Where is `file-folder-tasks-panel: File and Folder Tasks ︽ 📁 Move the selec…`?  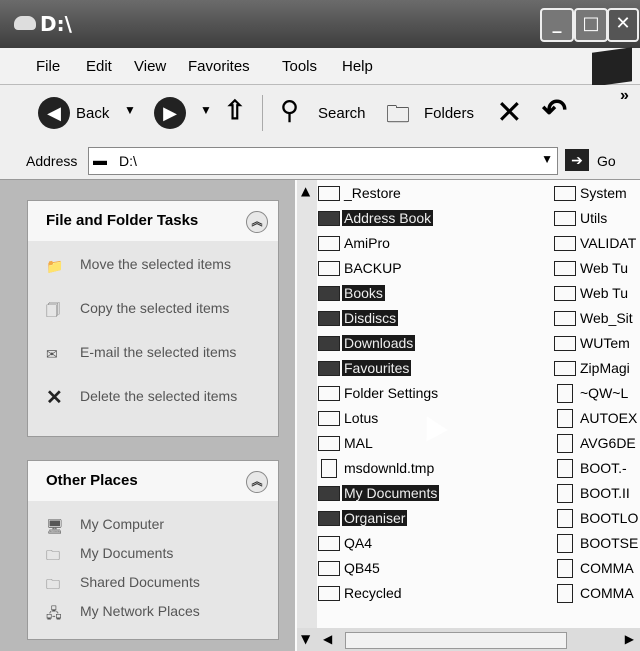 file-folder-tasks-panel: File and Folder Tasks ︽ 📁 Move the selec… is located at coordinates (153, 318).